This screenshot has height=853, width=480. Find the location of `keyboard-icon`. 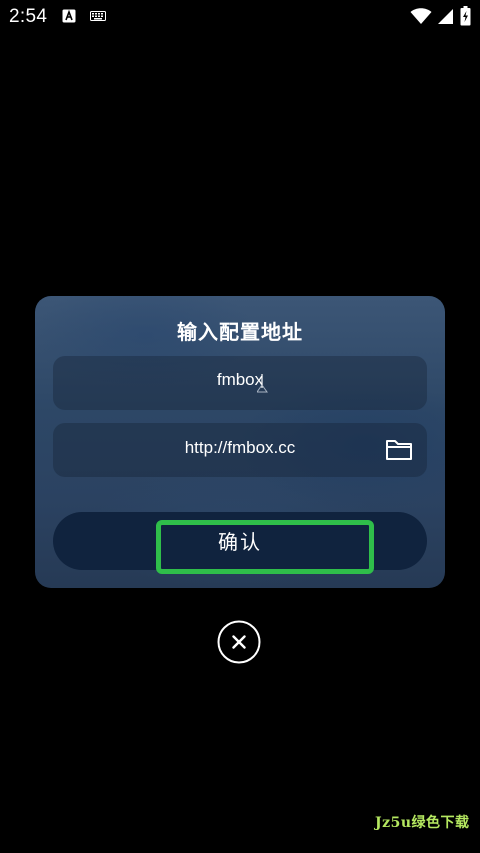

keyboard-icon is located at coordinates (98, 16).